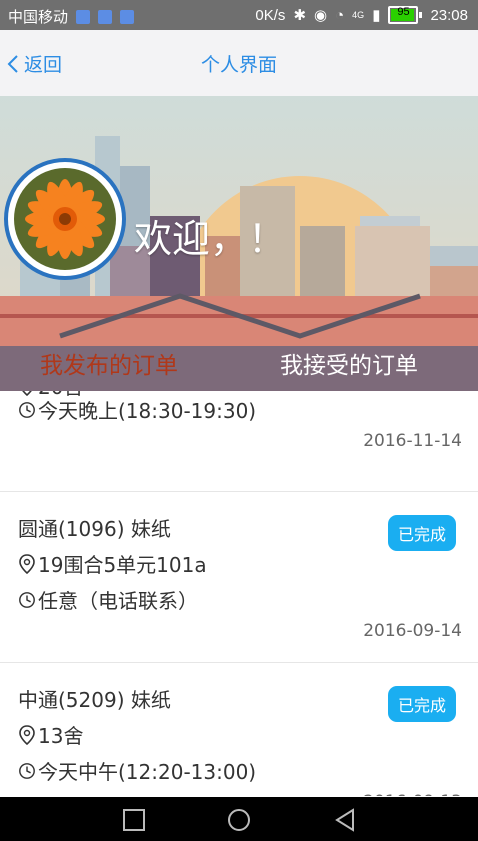  What do you see at coordinates (105, 16) in the screenshot?
I see `usb-icon` at bounding box center [105, 16].